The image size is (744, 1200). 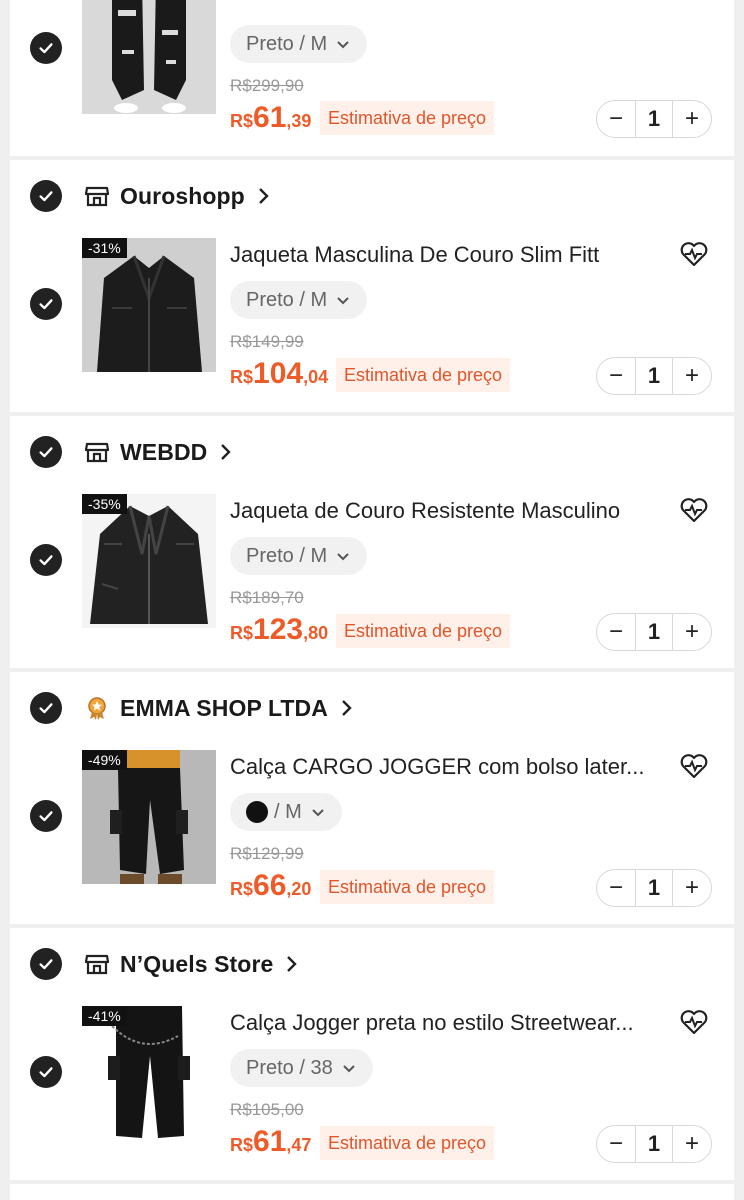 I want to click on medal-icon, so click(x=97, y=708).